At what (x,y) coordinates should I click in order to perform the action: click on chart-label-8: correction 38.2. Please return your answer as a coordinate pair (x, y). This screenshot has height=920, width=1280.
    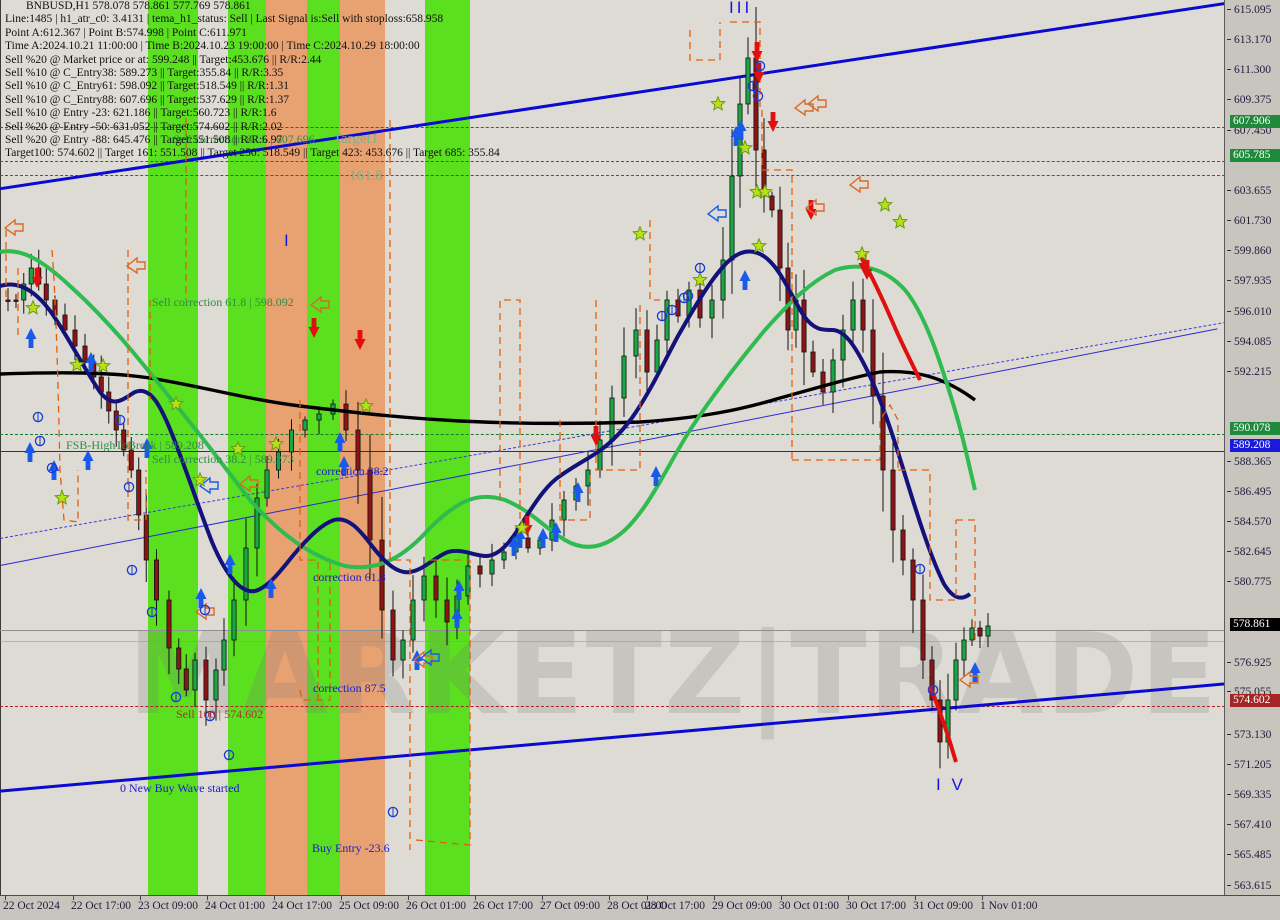
    Looking at the image, I should click on (352, 471).